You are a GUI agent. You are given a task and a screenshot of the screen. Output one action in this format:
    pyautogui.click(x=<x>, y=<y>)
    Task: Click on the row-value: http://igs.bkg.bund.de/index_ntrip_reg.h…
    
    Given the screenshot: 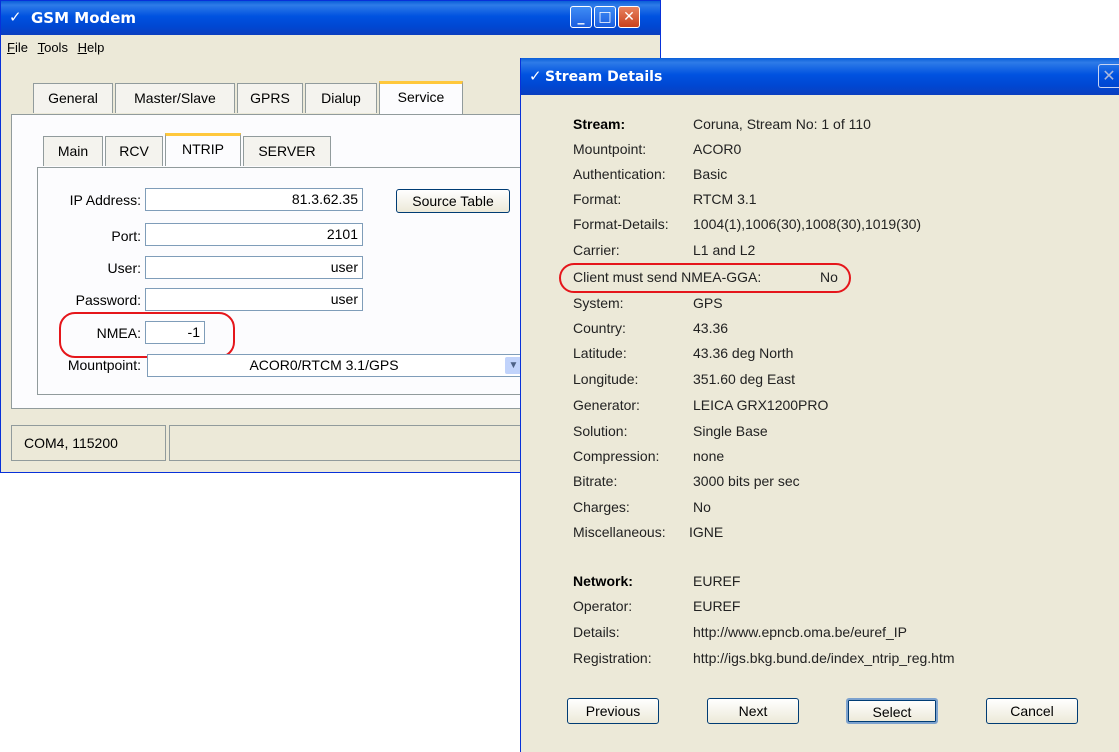 What is the action you would take?
    pyautogui.click(x=824, y=658)
    